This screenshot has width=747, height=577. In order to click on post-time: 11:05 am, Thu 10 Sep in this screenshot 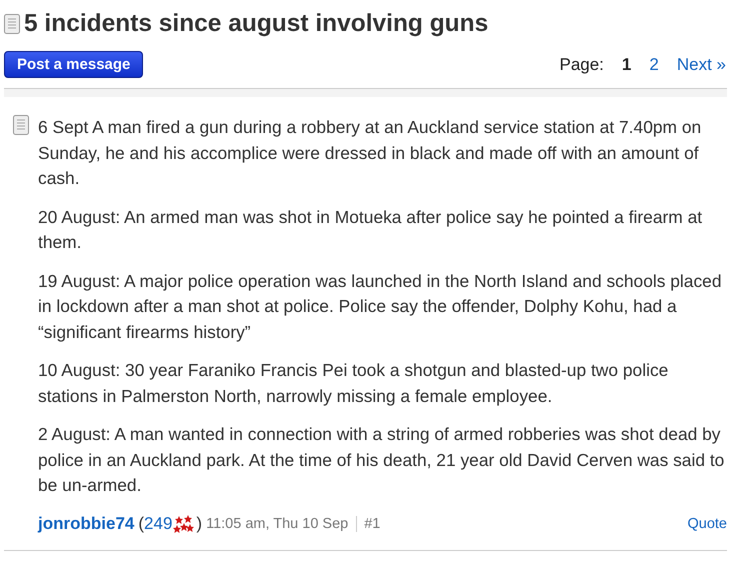, I will do `click(277, 524)`.